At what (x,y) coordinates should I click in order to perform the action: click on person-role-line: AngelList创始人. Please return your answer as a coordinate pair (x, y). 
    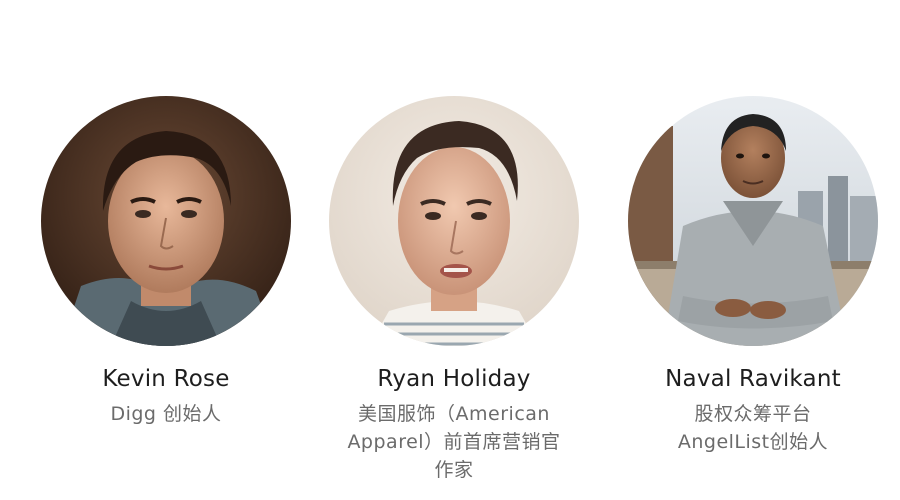
    Looking at the image, I should click on (753, 442).